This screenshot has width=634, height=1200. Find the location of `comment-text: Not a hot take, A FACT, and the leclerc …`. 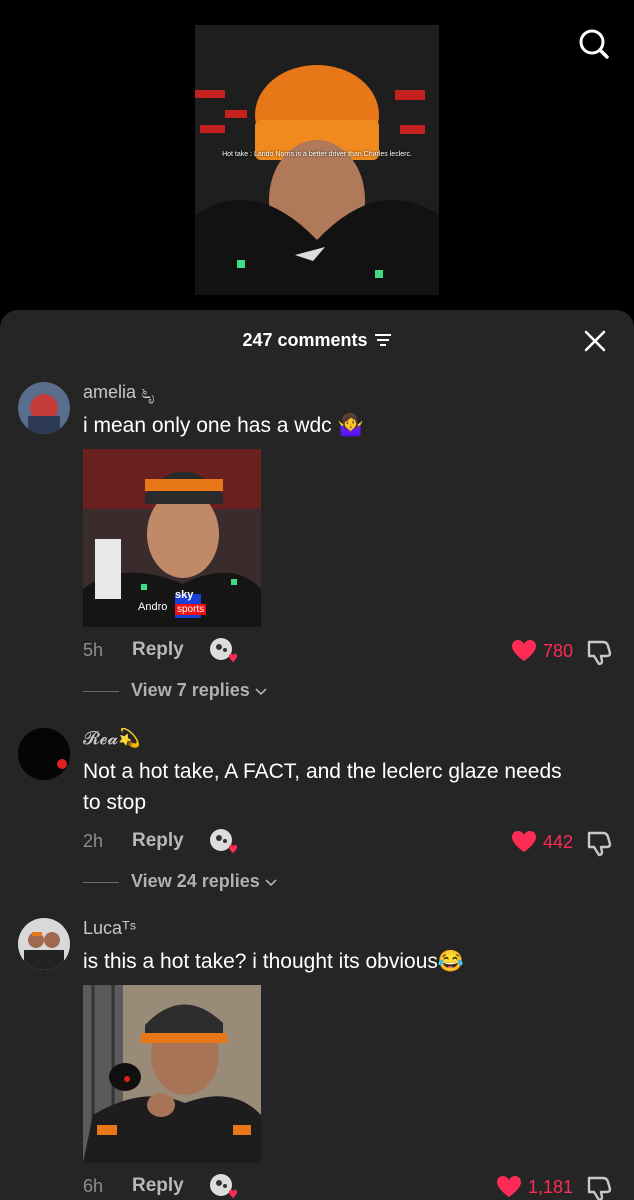

comment-text: Not a hot take, A FACT, and the leclerc … is located at coordinates (322, 787).